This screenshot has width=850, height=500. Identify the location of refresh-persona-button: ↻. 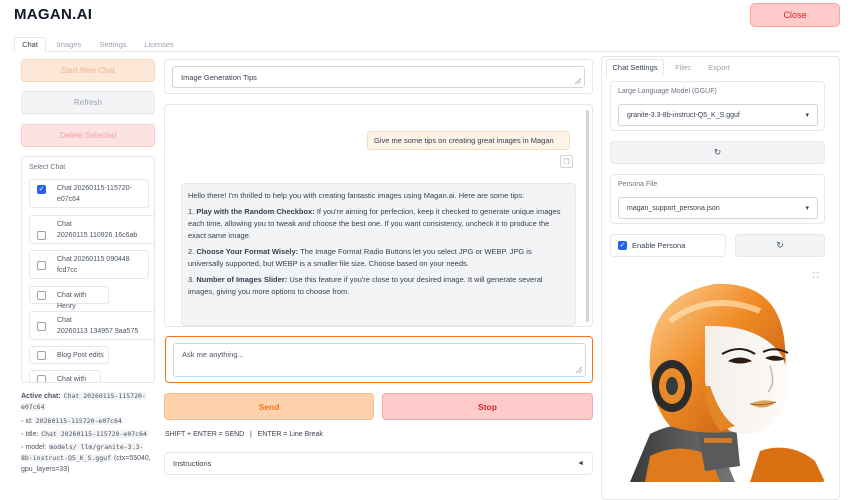
(780, 245).